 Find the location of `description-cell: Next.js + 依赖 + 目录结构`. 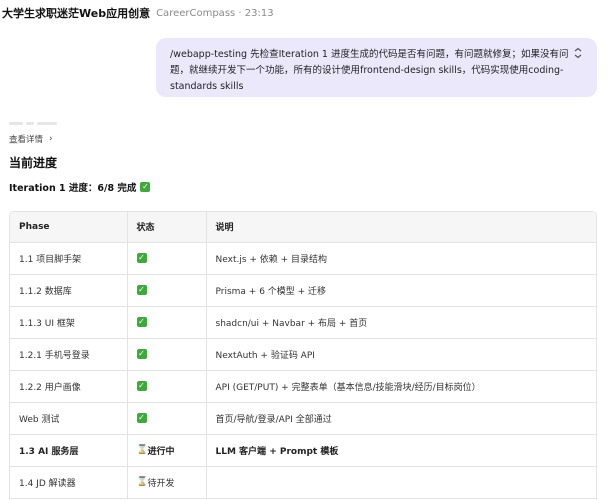

description-cell: Next.js + 依赖 + 目录结构 is located at coordinates (401, 258).